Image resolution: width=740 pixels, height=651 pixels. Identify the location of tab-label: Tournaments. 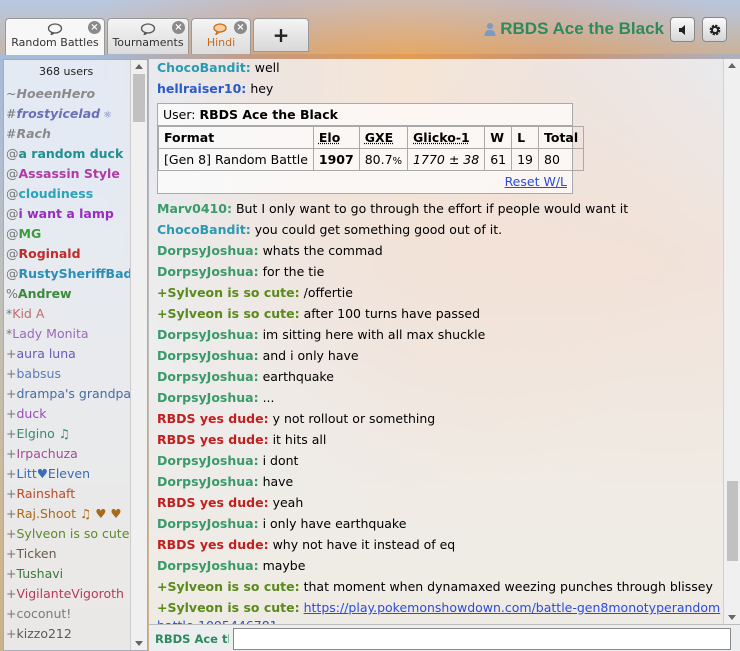
(148, 42).